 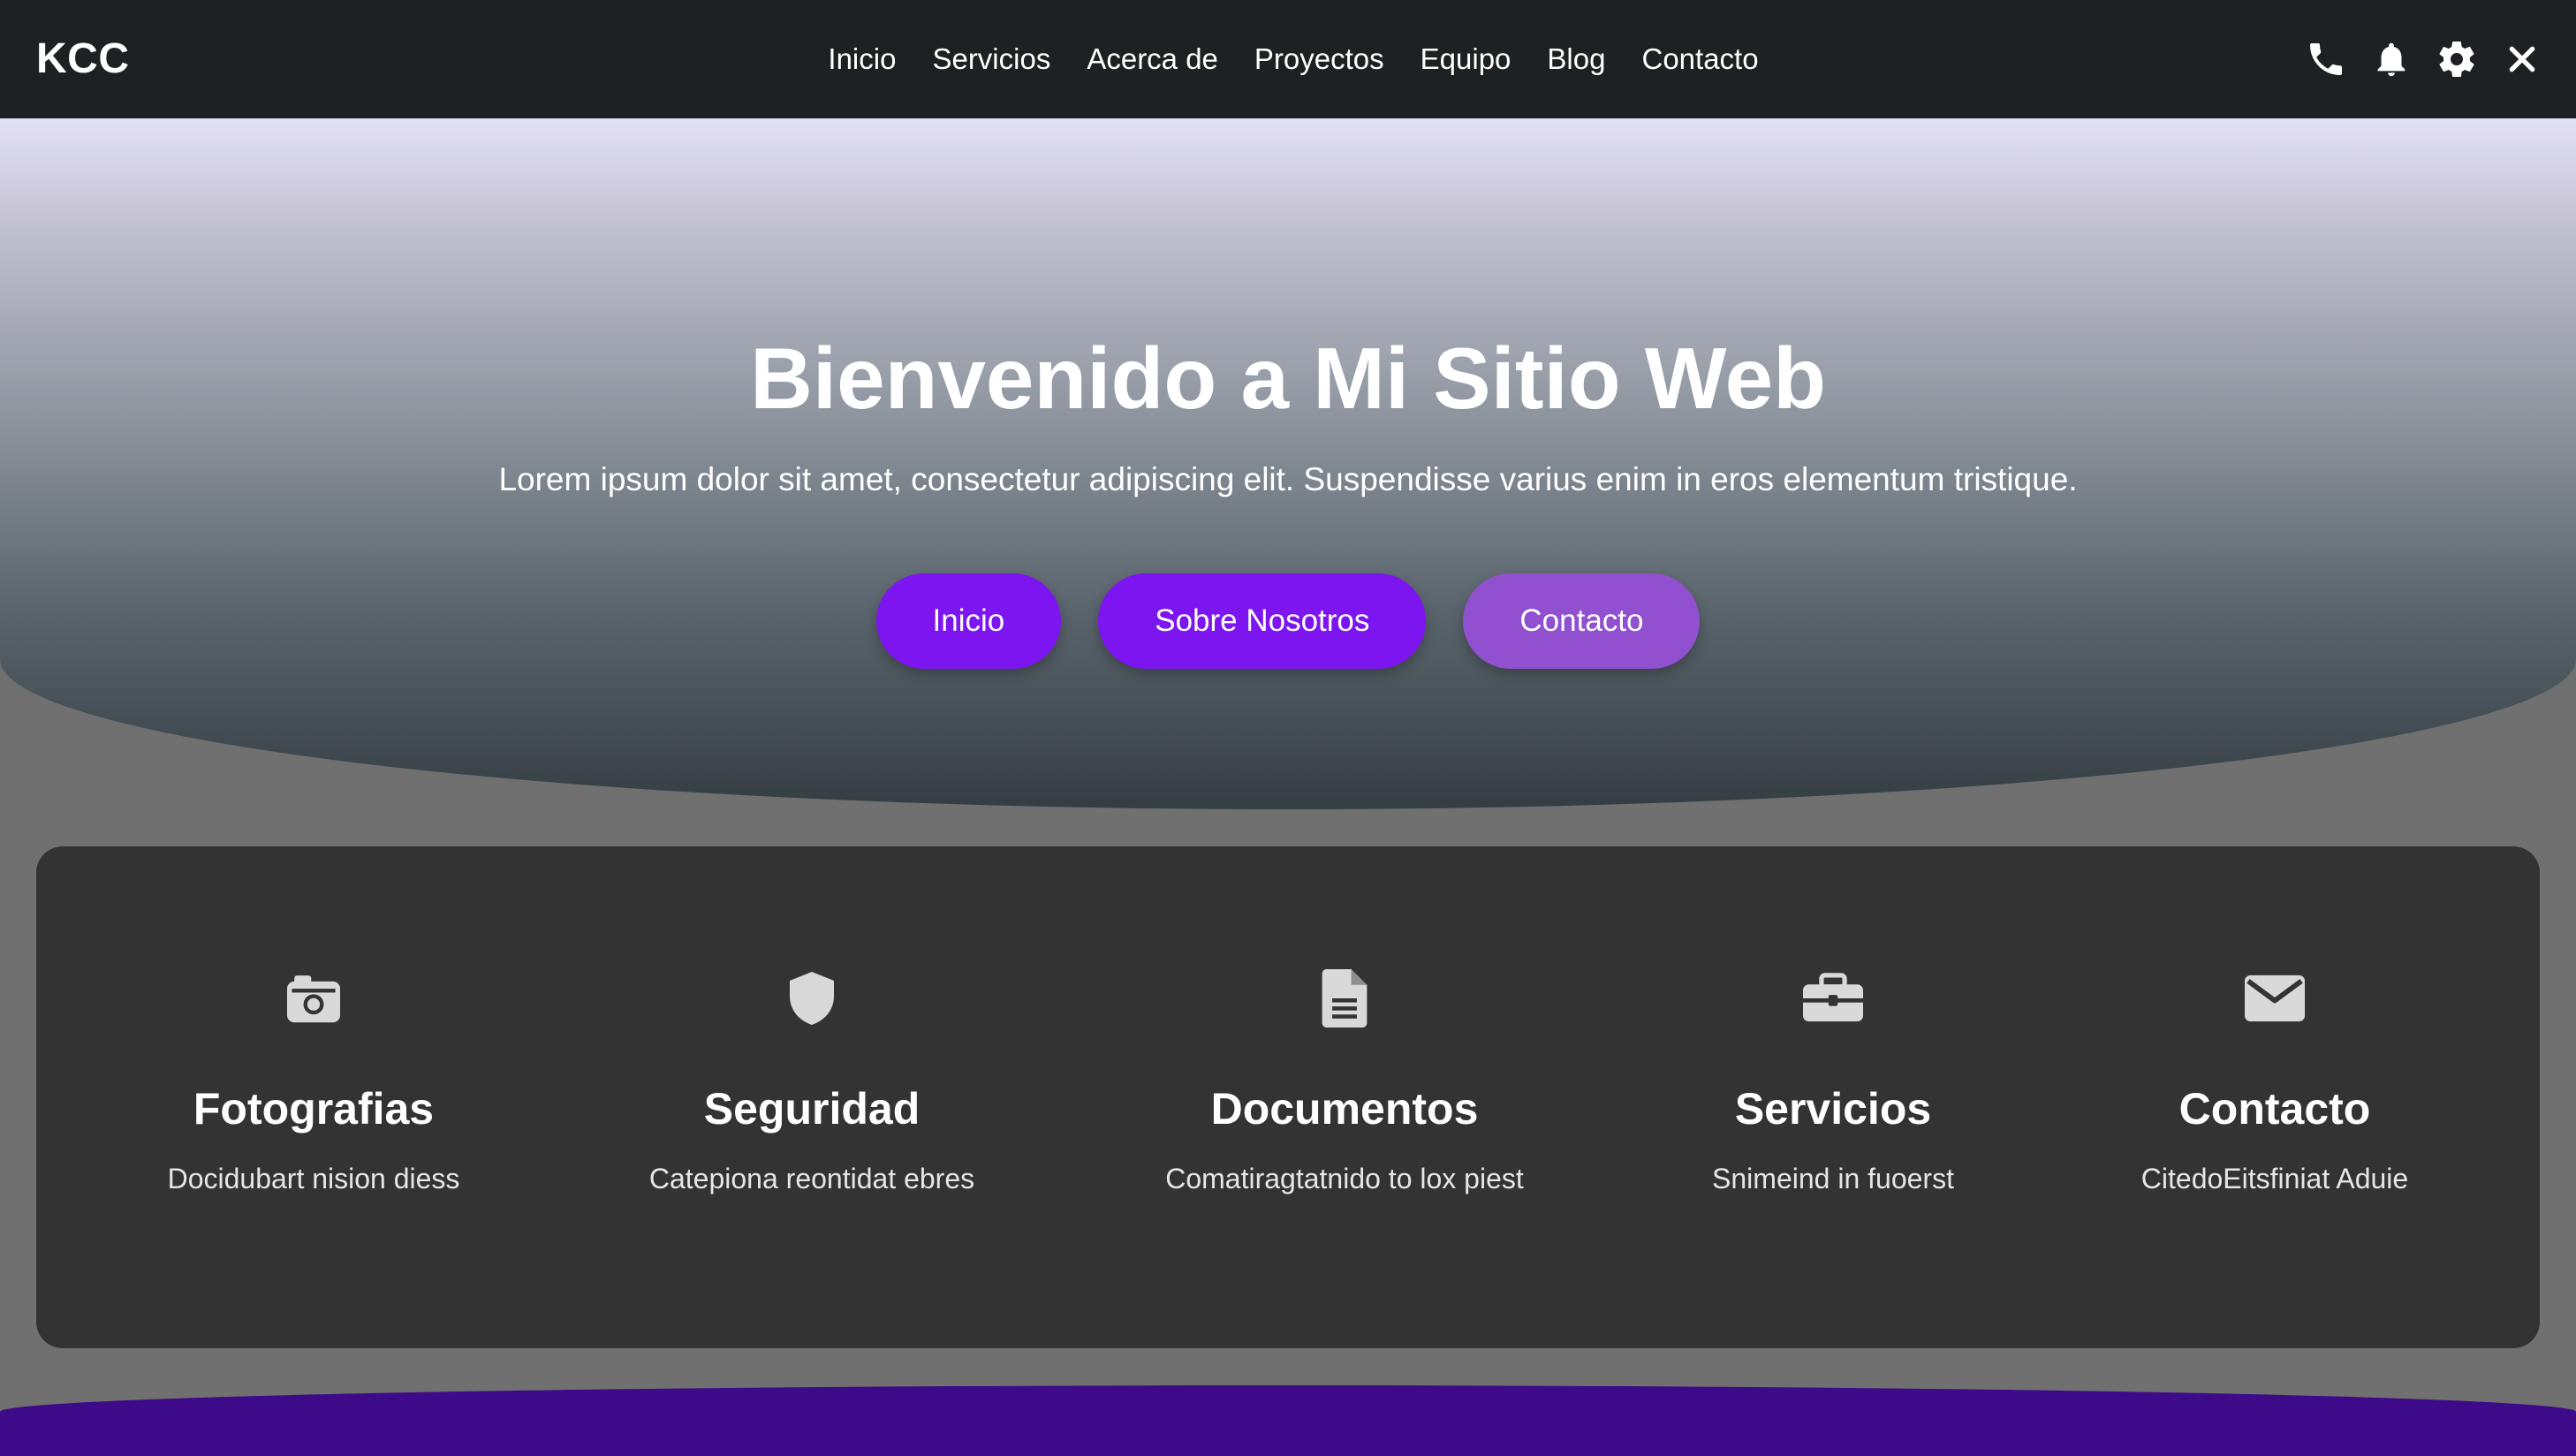 I want to click on nav-icon-group, so click(x=2424, y=59).